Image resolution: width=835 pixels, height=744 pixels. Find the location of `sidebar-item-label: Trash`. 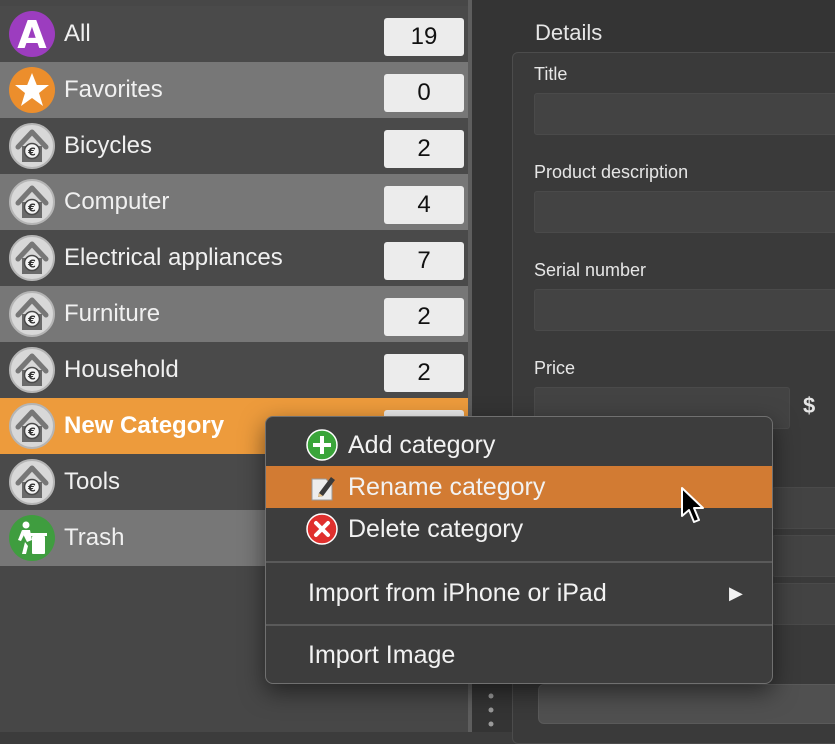

sidebar-item-label: Trash is located at coordinates (94, 537).